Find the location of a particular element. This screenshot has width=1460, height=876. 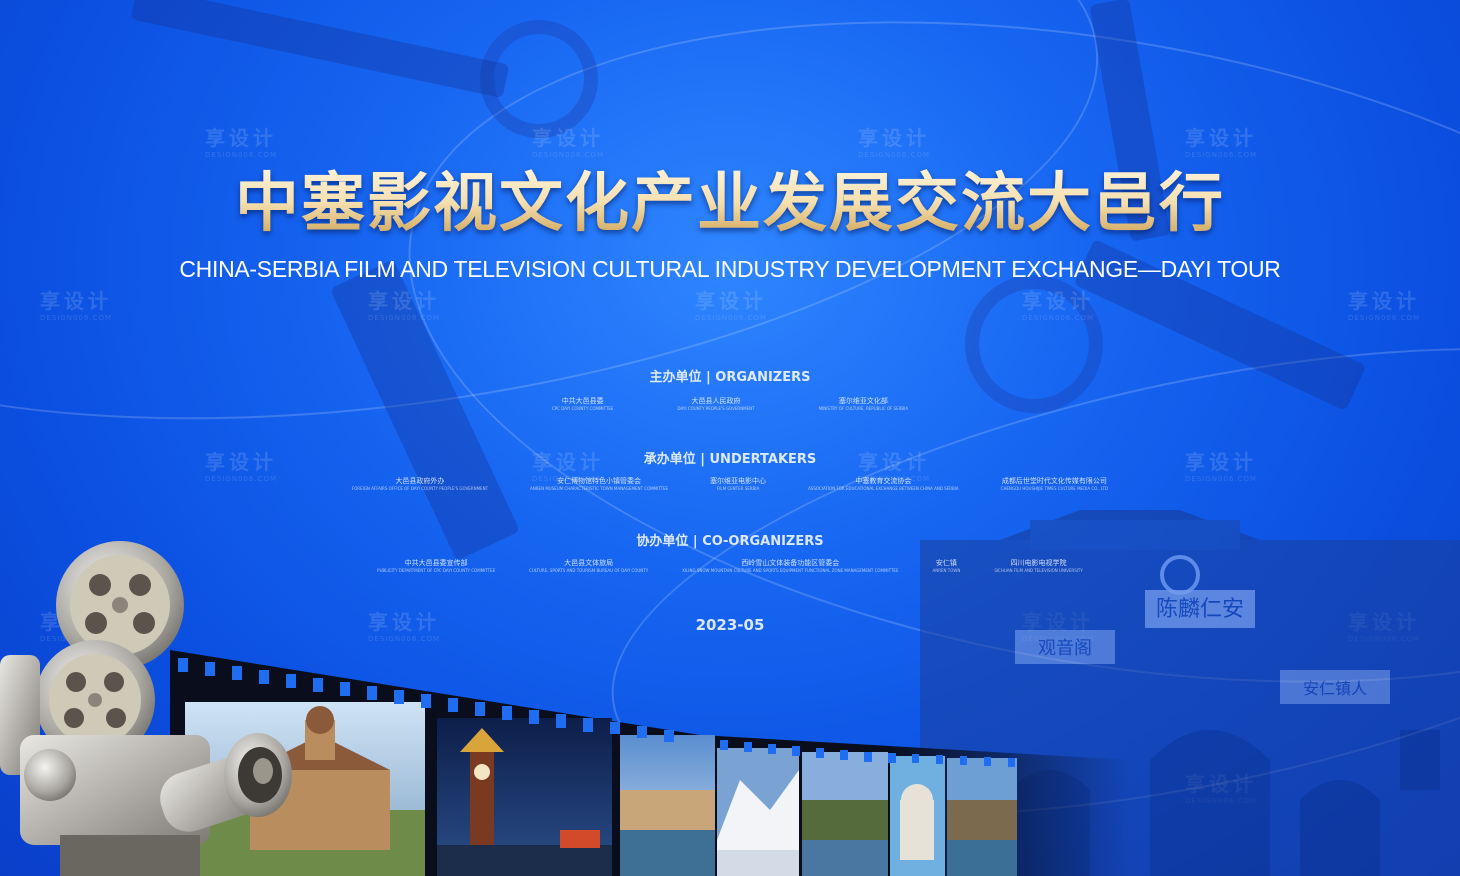

photo-frame-dome-building is located at coordinates (917, 816).